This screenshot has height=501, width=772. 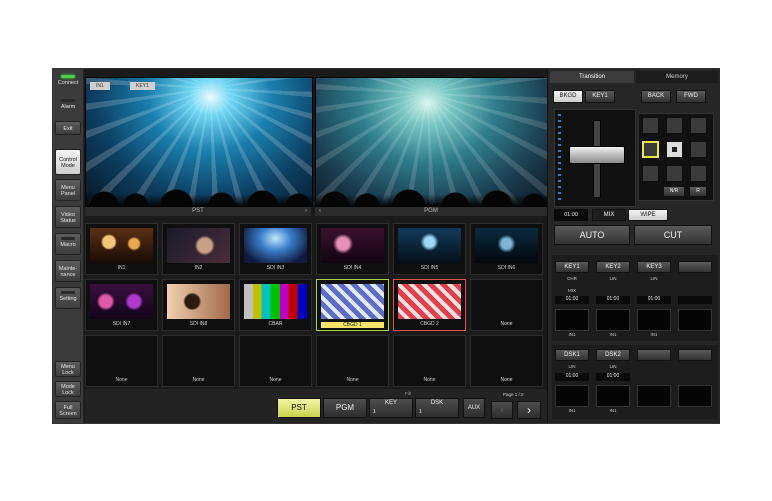 I want to click on key4-source-box, so click(x=695, y=320).